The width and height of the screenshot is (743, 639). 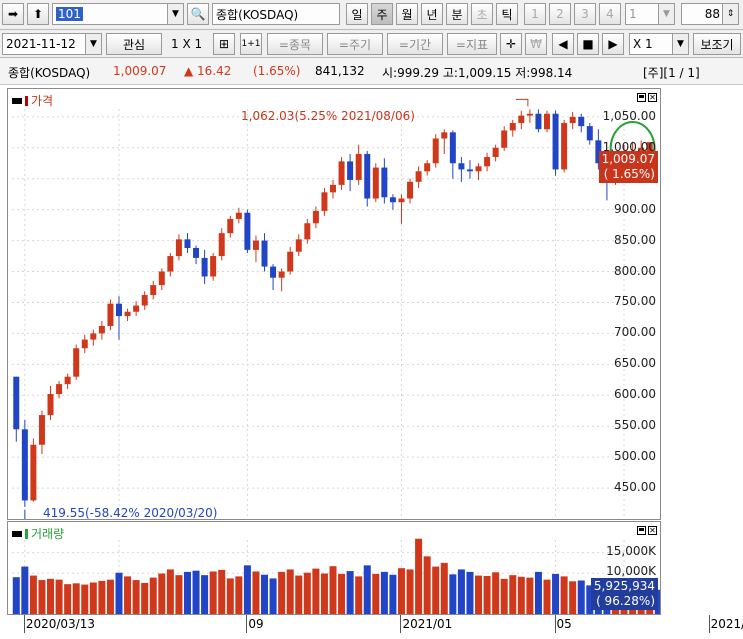 I want to click on period-year-button: 년, so click(x=432, y=14).